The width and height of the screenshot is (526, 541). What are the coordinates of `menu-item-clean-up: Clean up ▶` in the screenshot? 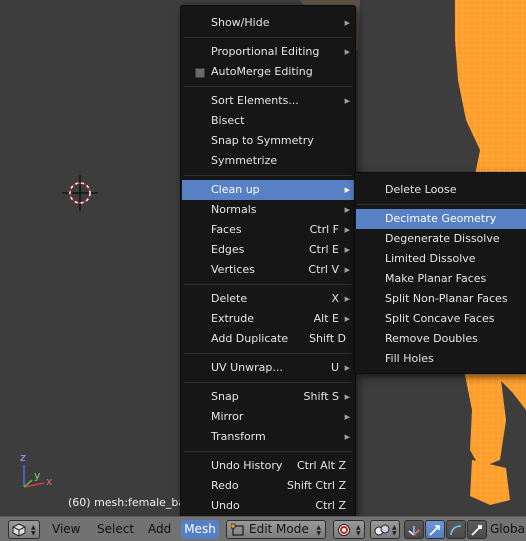 It's located at (268, 190).